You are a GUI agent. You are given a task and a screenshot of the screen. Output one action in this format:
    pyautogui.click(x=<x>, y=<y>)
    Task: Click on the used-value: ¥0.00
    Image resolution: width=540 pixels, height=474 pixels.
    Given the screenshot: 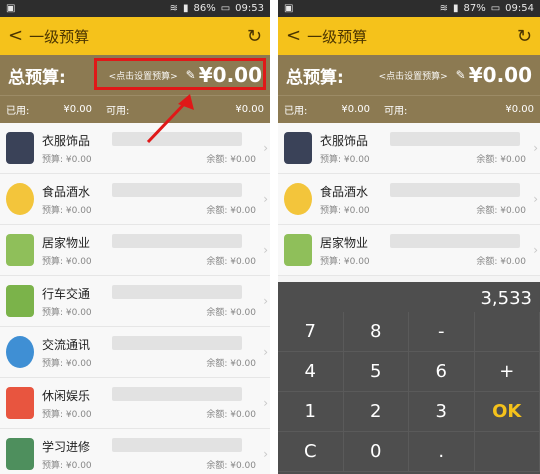 What is the action you would take?
    pyautogui.click(x=356, y=109)
    